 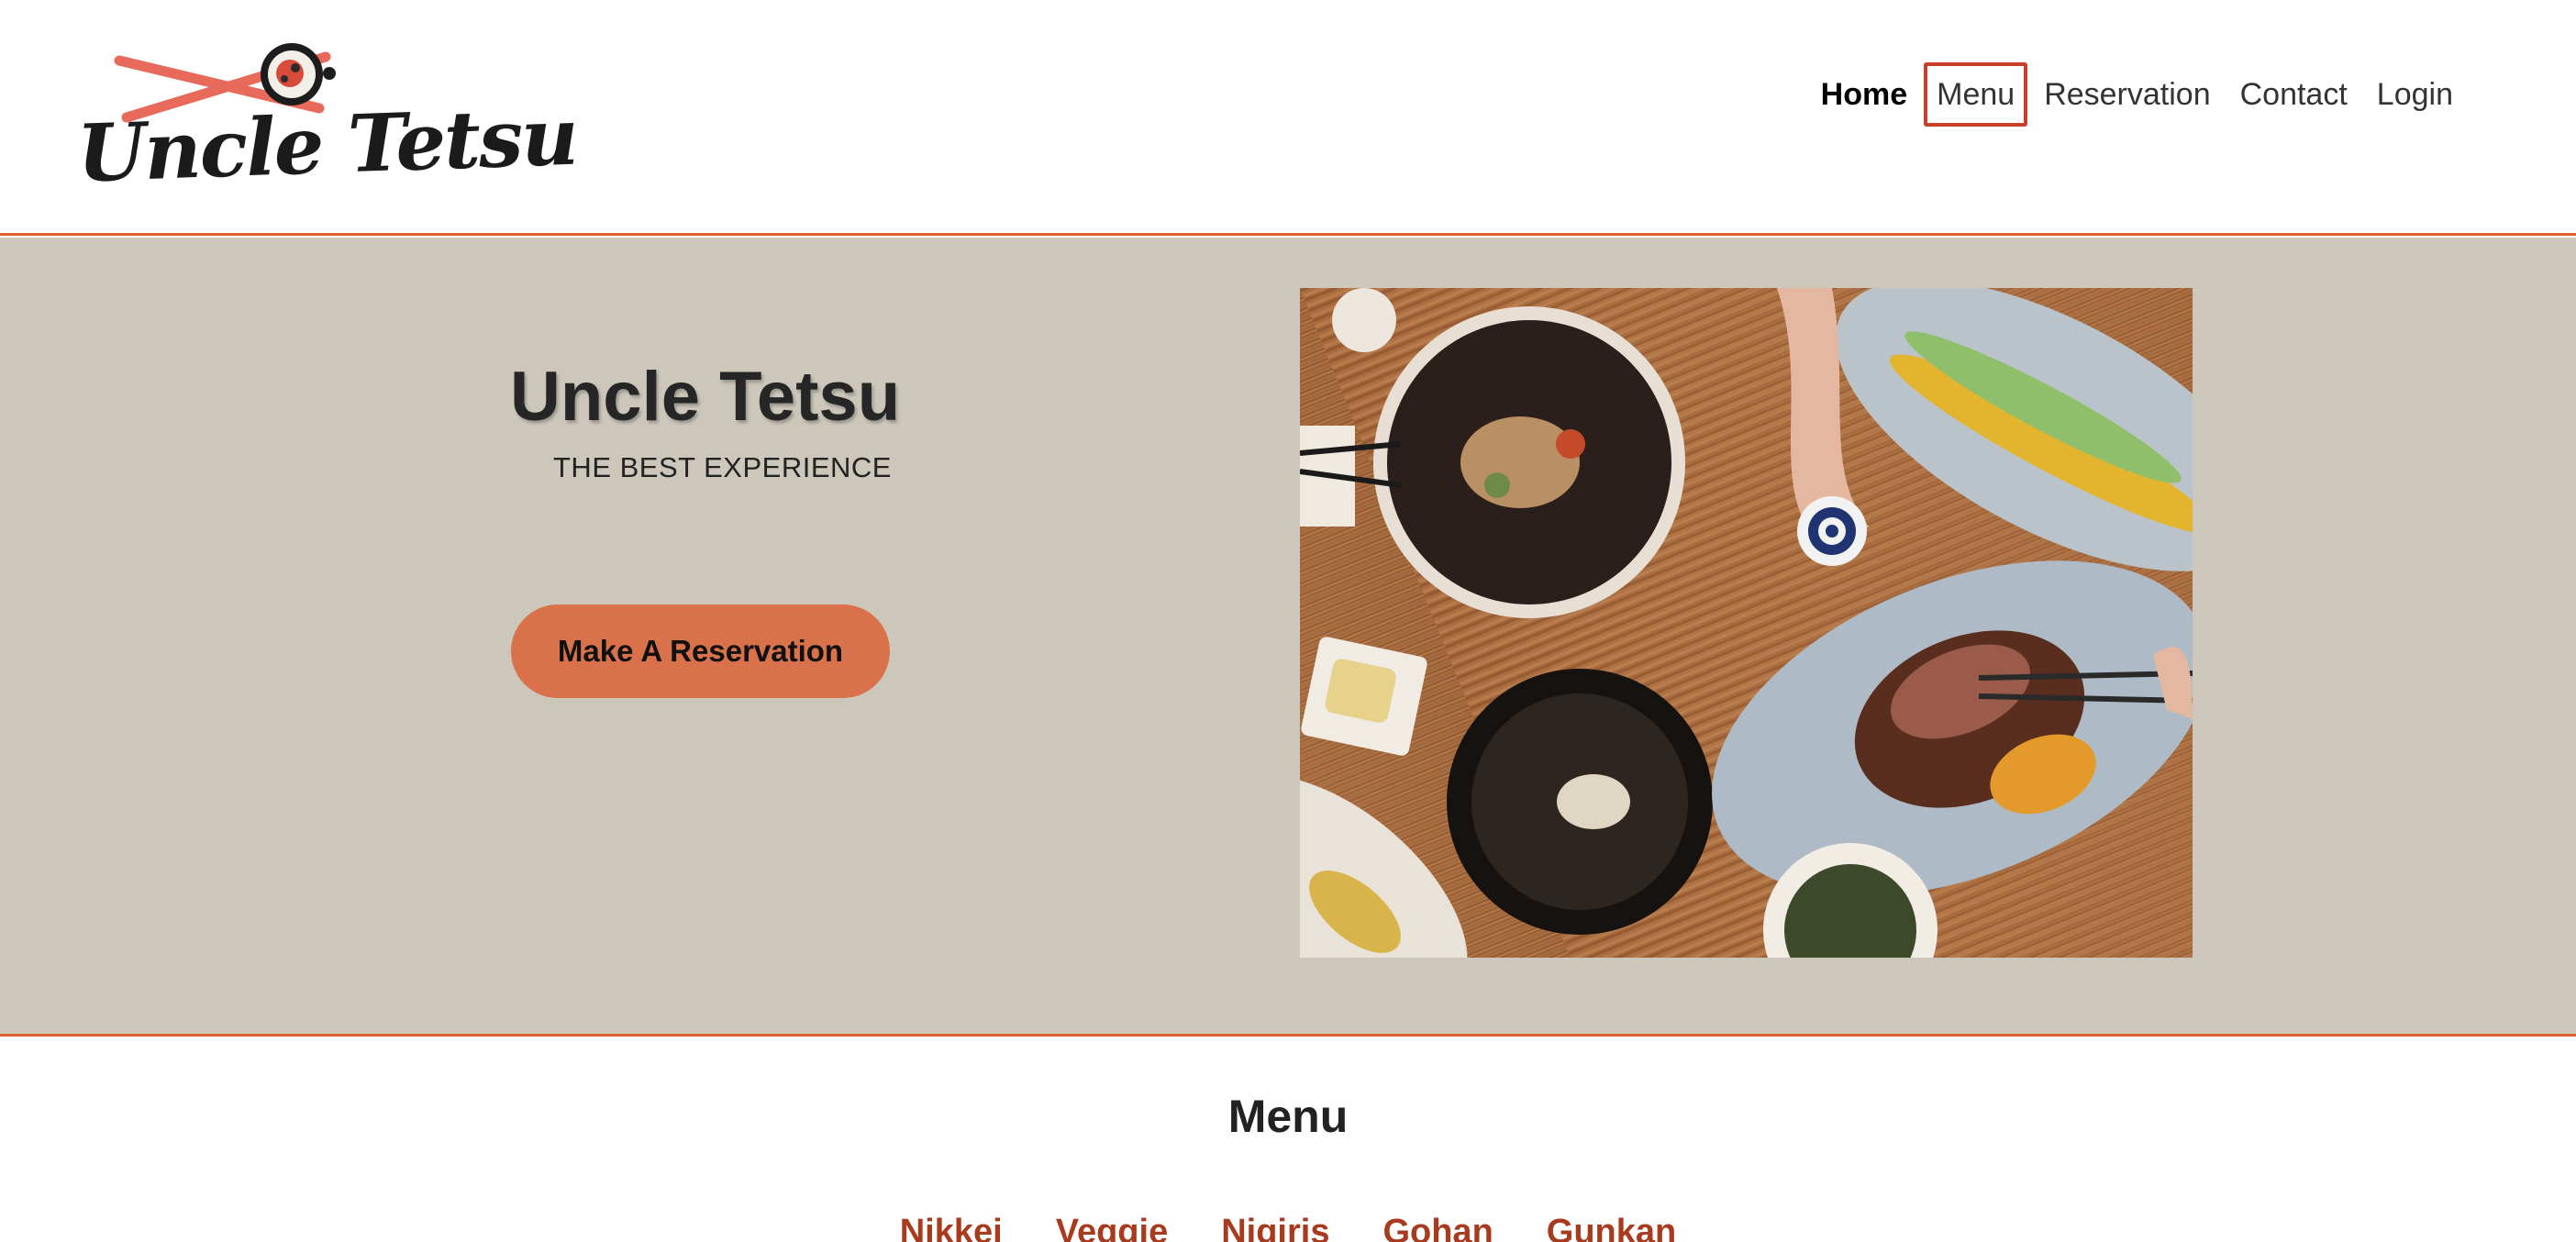 I want to click on menu-tab-gohan: Gohan, so click(x=1437, y=1227).